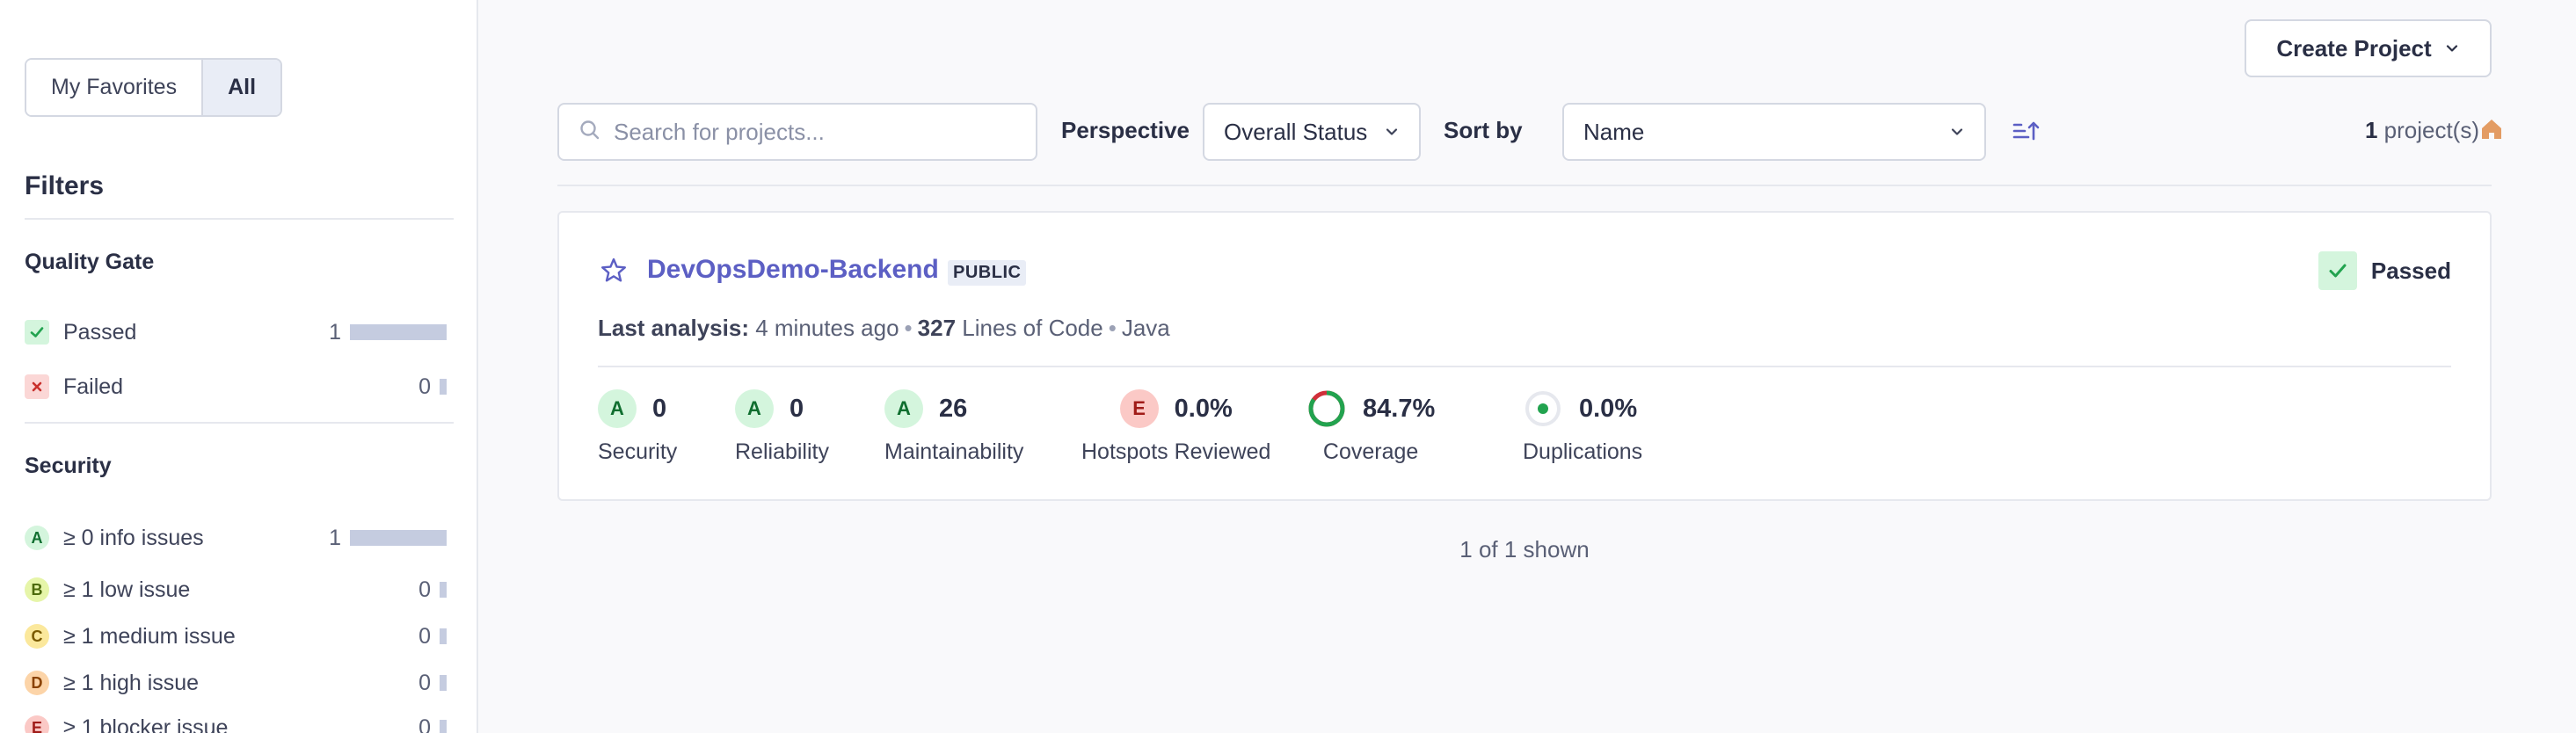 This screenshot has height=733, width=2576. What do you see at coordinates (236, 589) in the screenshot?
I see `facet-security-b: B ≥ 1 low issue 0` at bounding box center [236, 589].